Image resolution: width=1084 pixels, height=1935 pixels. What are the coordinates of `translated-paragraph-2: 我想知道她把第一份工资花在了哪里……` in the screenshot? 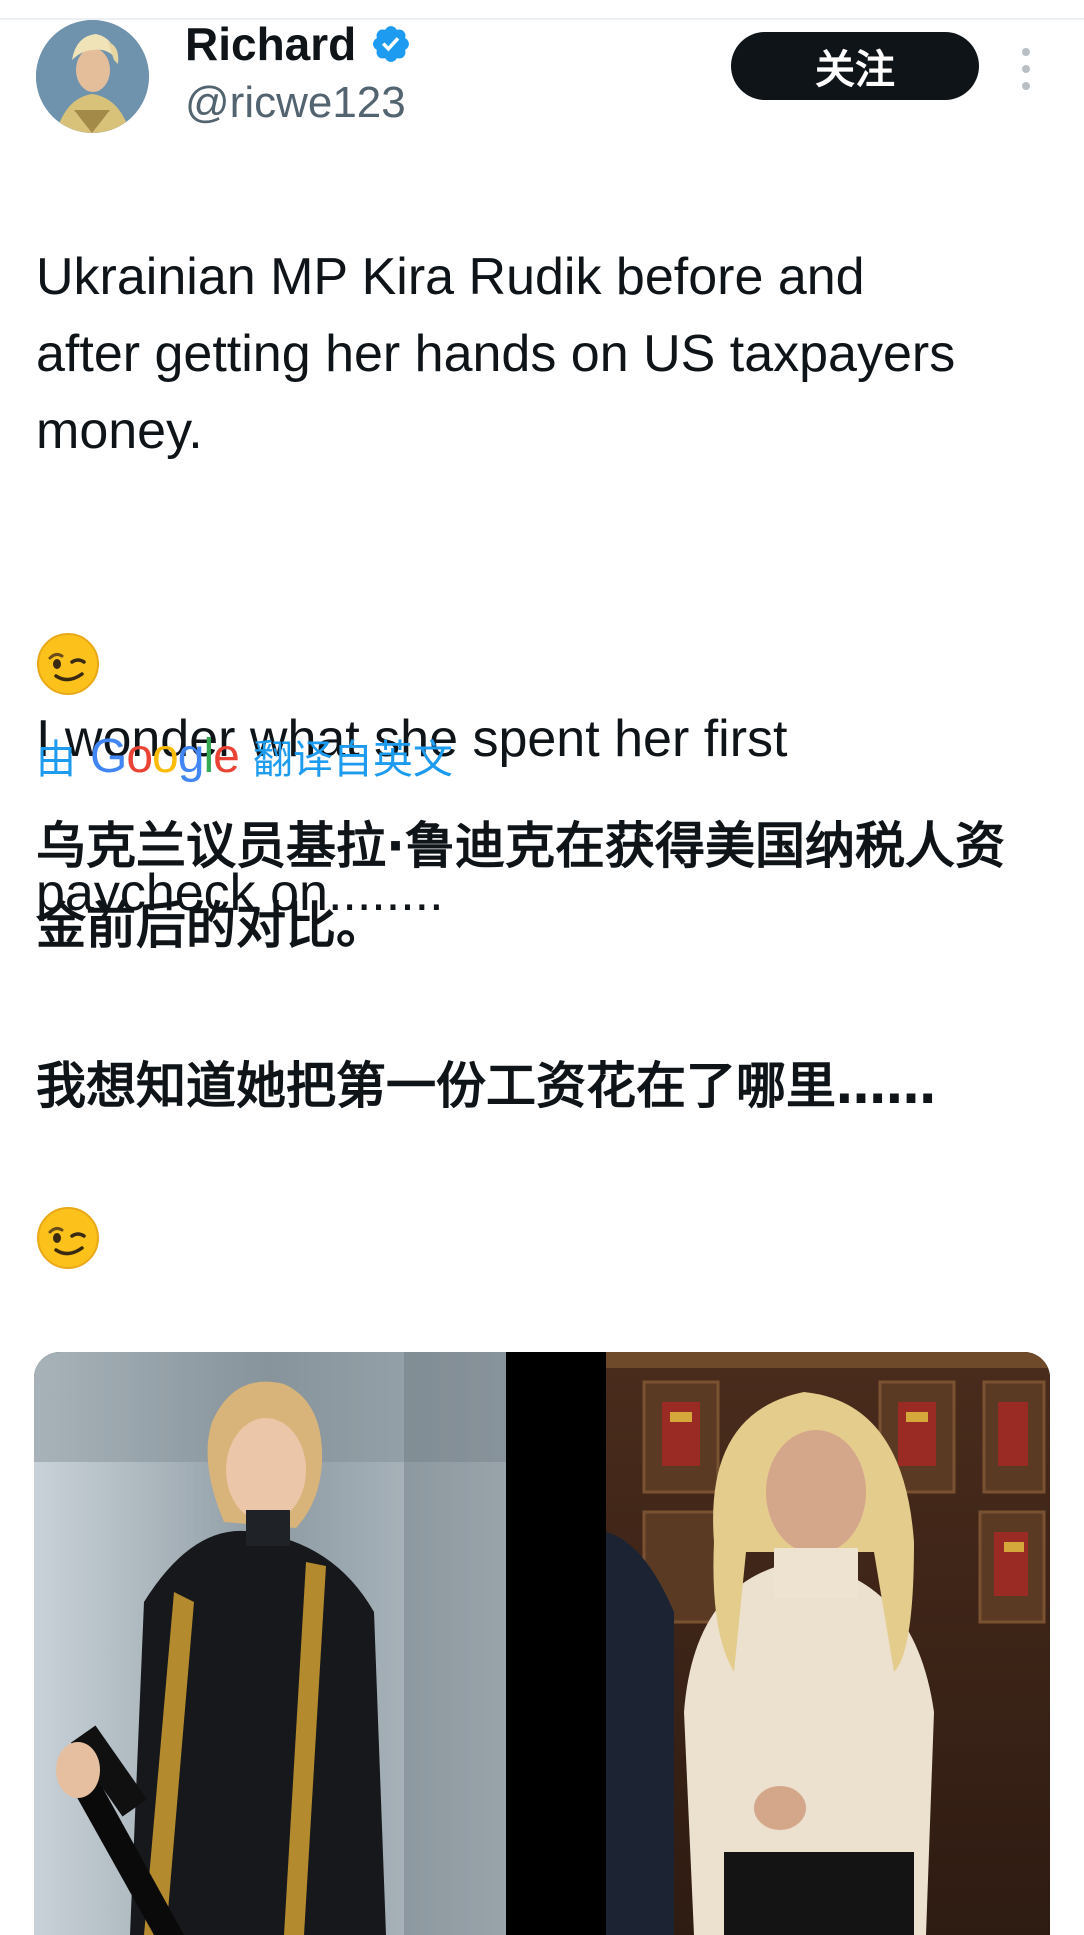 It's located at (486, 1086).